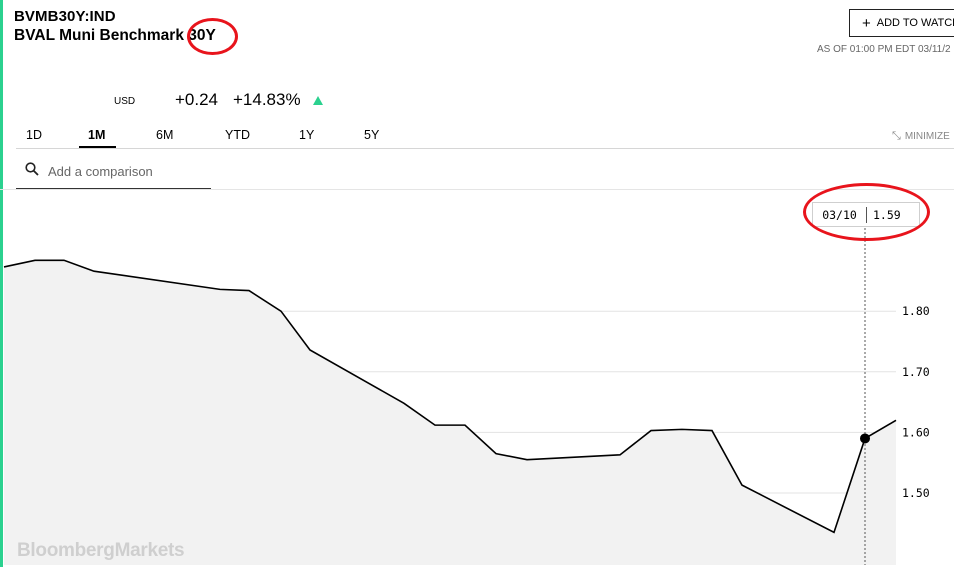 This screenshot has height=567, width=954. What do you see at coordinates (866, 212) in the screenshot?
I see `annotation-circle-tooltip` at bounding box center [866, 212].